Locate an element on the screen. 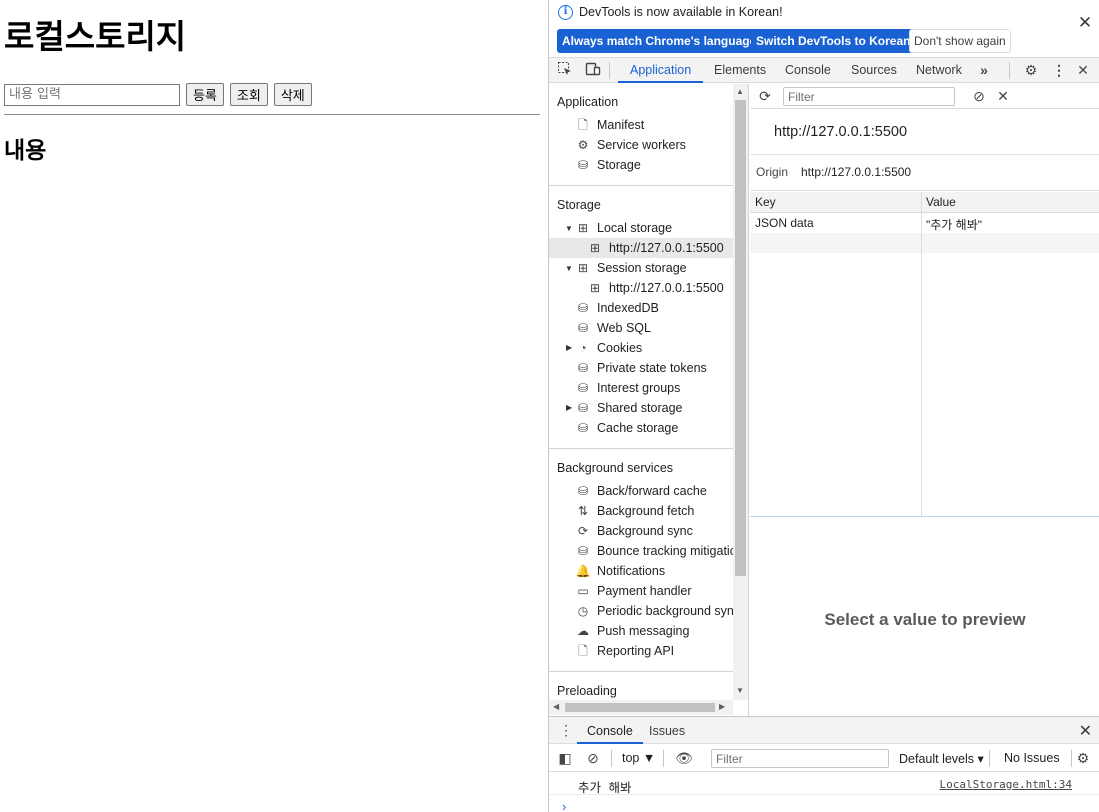  switch-to-korean-button: Switch DevTools to Korean is located at coordinates (833, 41).